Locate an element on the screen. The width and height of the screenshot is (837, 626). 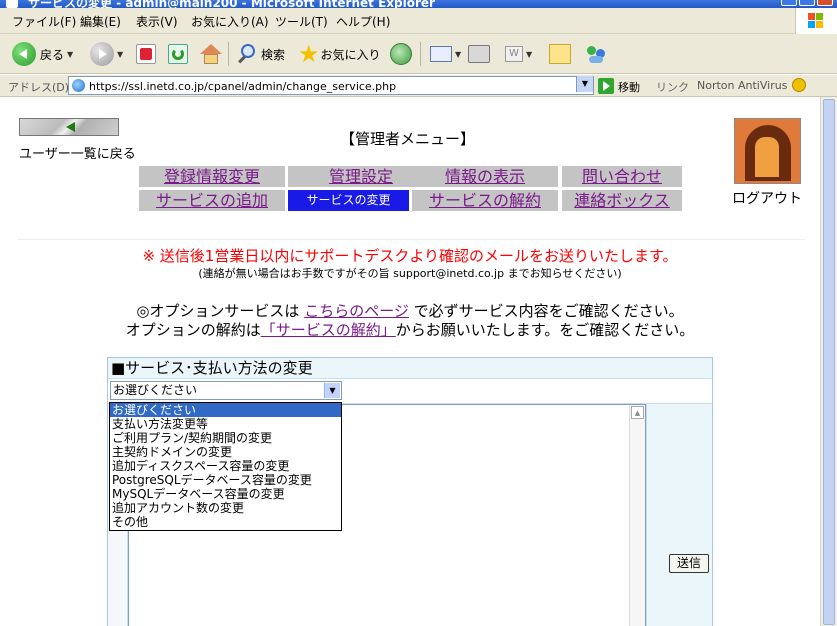
address-label: アドレス(D) is located at coordinates (39, 87).